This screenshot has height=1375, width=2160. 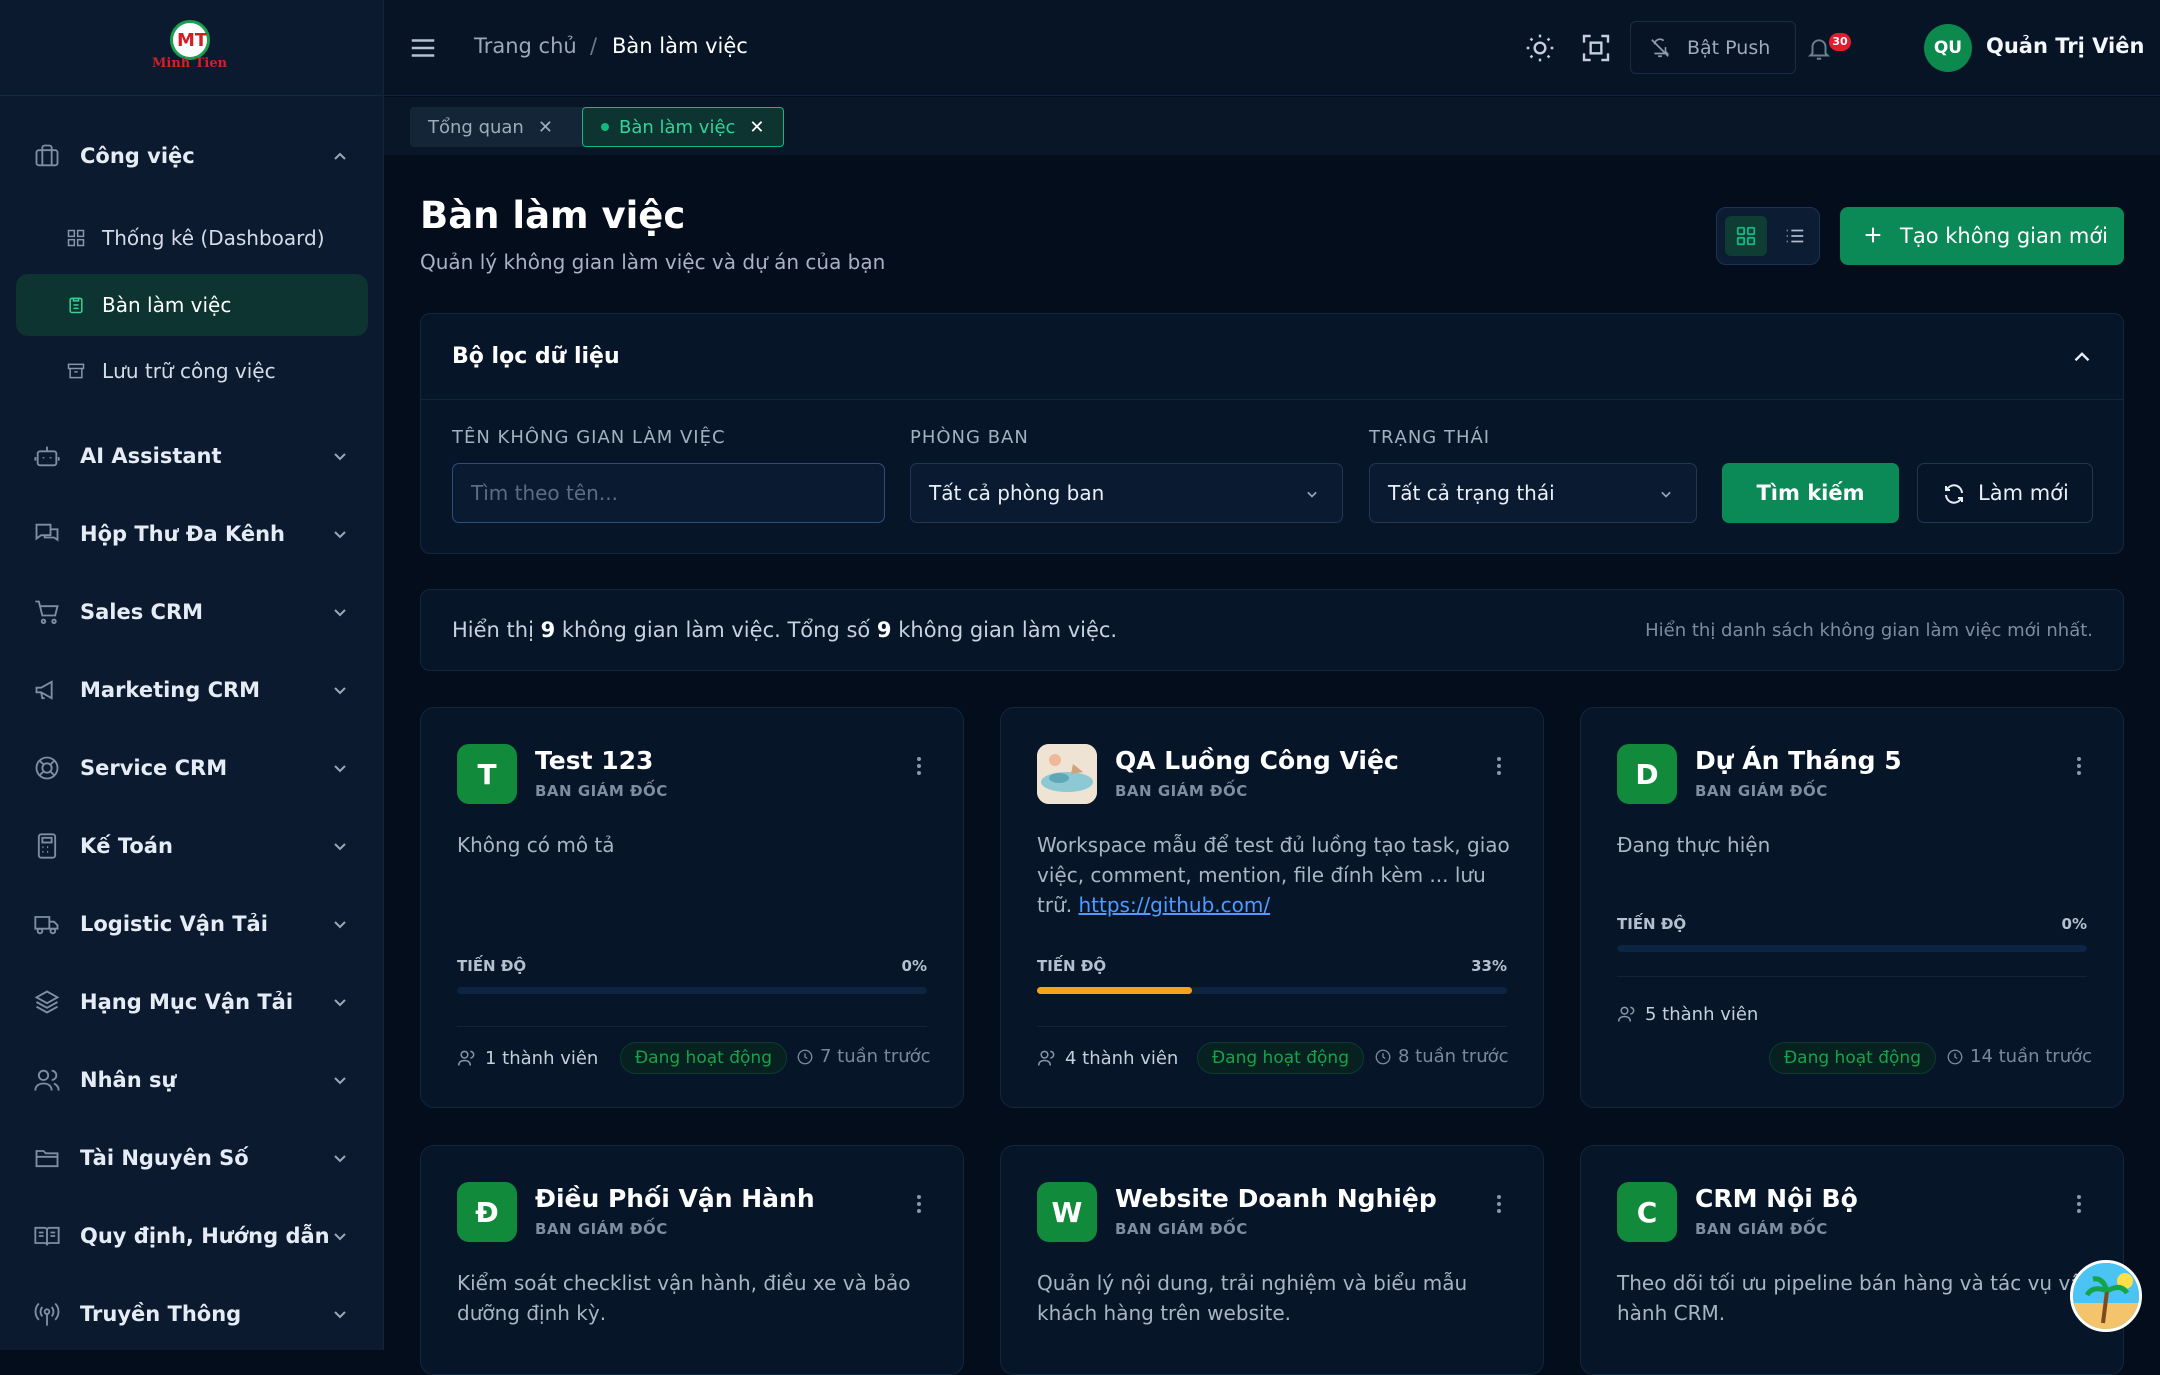 I want to click on filter-header: Bộ lọc dữ liệu, so click(x=1272, y=357).